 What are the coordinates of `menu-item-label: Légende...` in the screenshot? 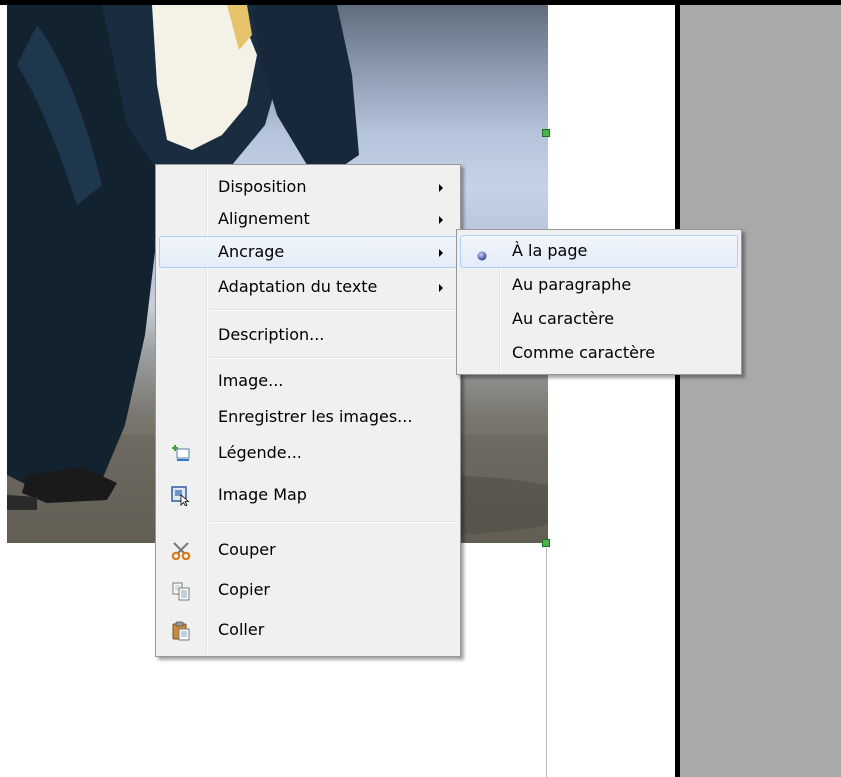 It's located at (260, 452).